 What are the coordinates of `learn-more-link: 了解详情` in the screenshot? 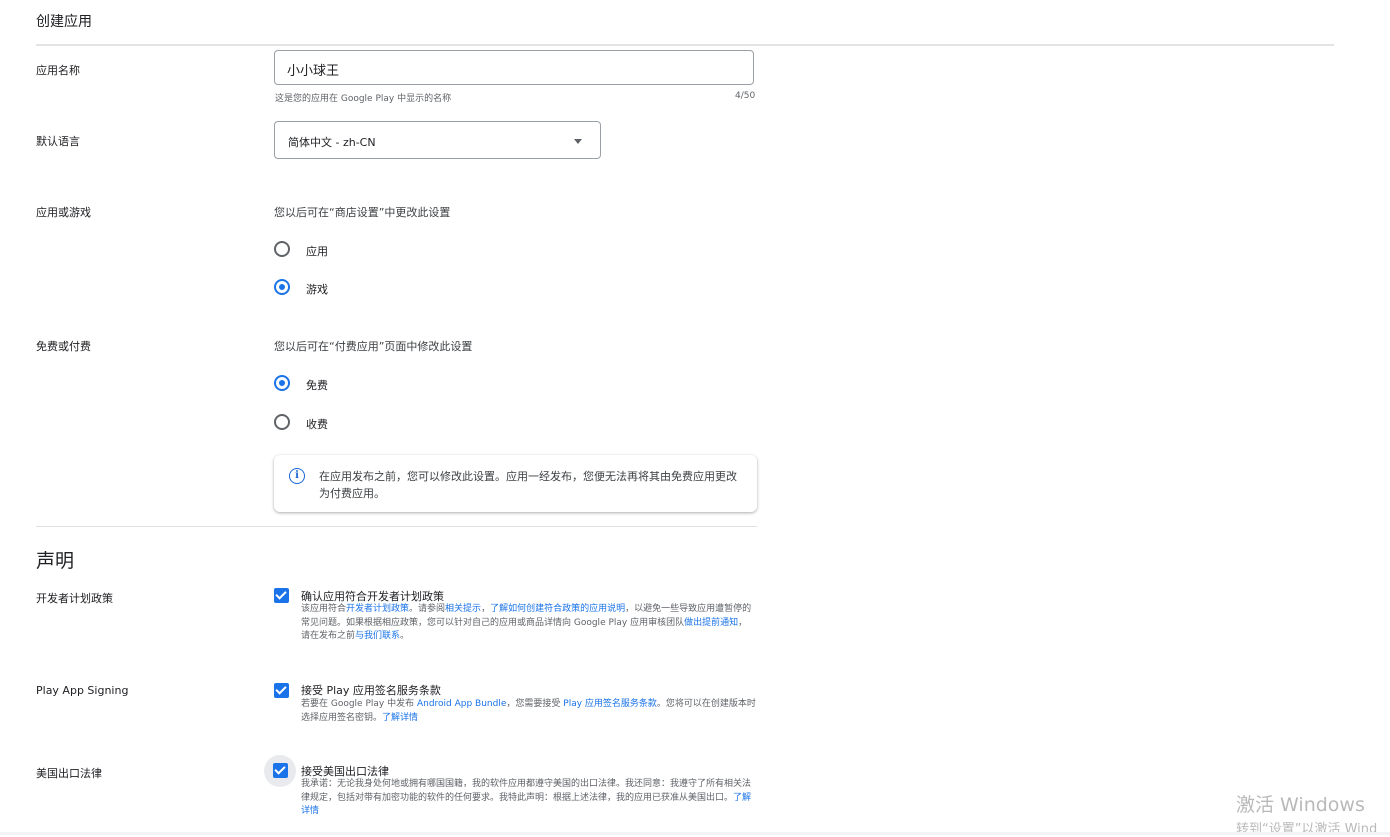 It's located at (400, 718).